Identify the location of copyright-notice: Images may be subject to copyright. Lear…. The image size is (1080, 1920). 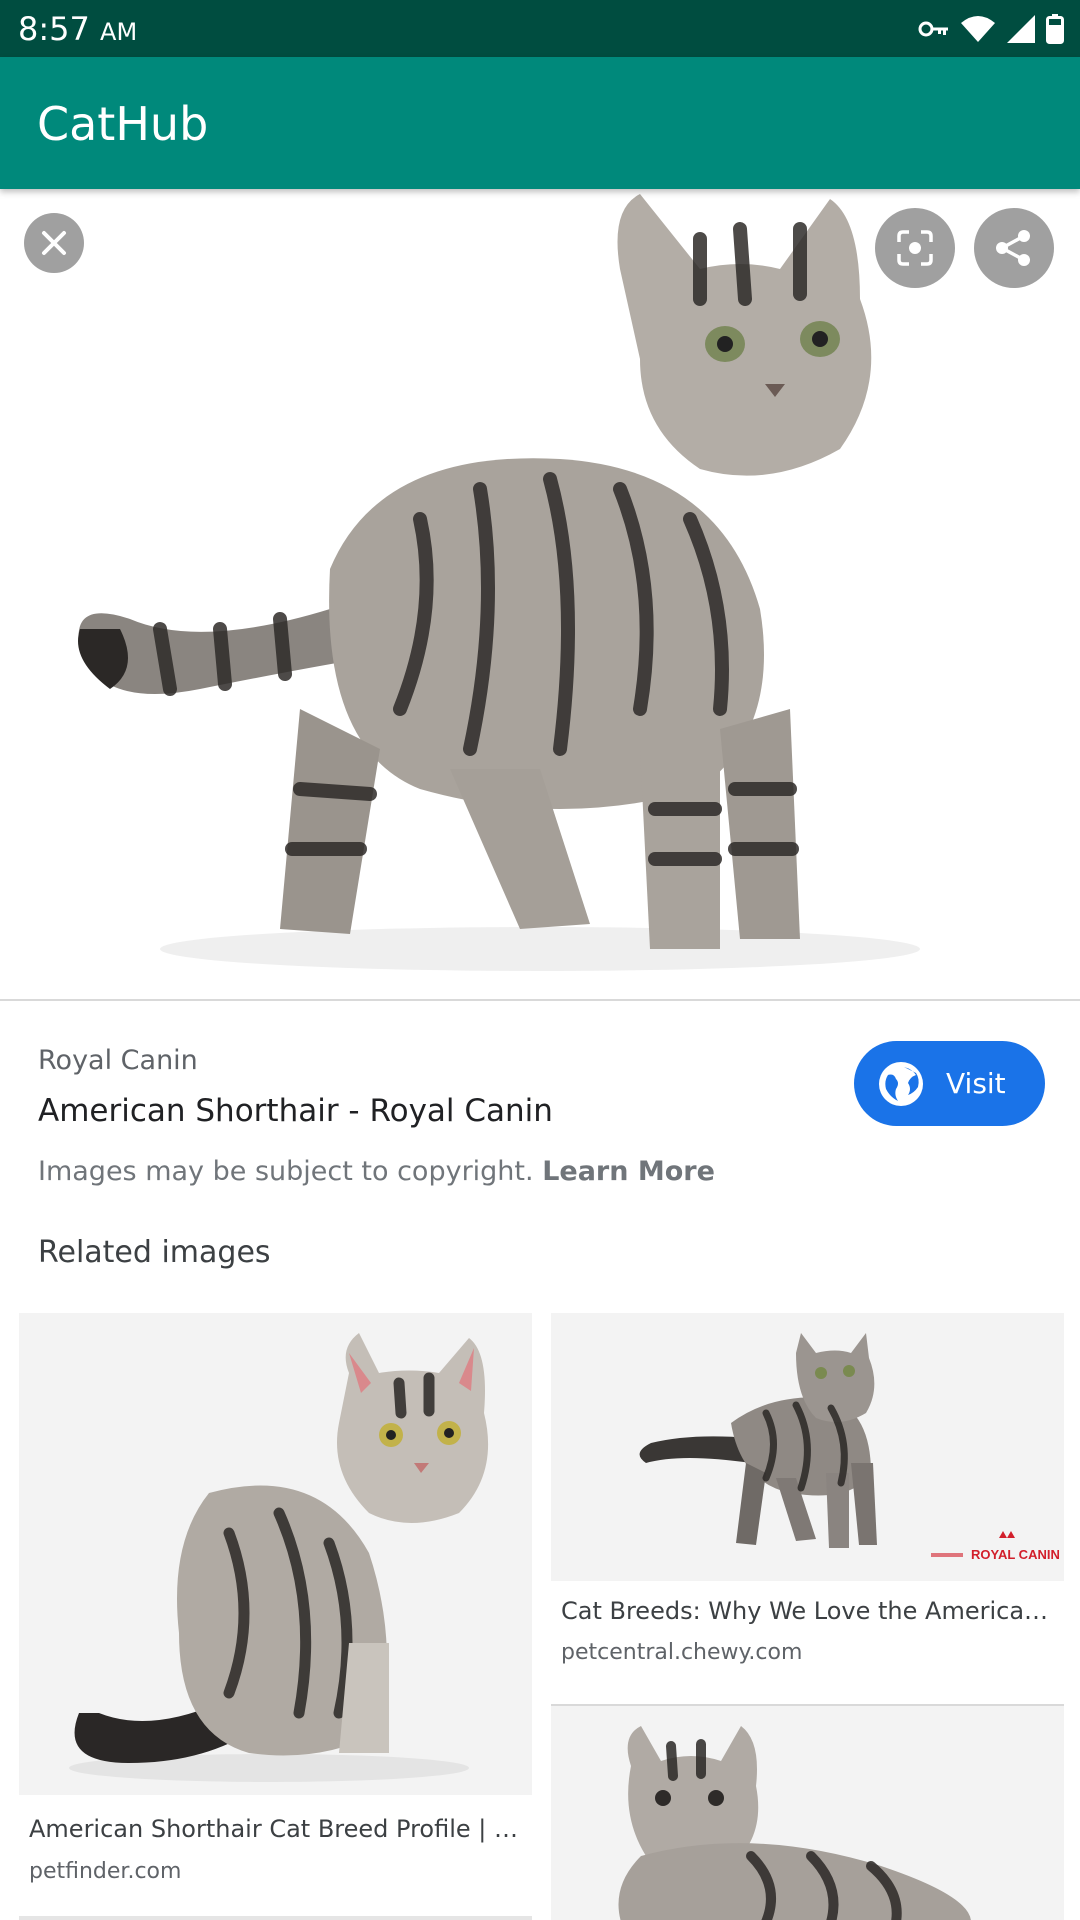
(376, 1171).